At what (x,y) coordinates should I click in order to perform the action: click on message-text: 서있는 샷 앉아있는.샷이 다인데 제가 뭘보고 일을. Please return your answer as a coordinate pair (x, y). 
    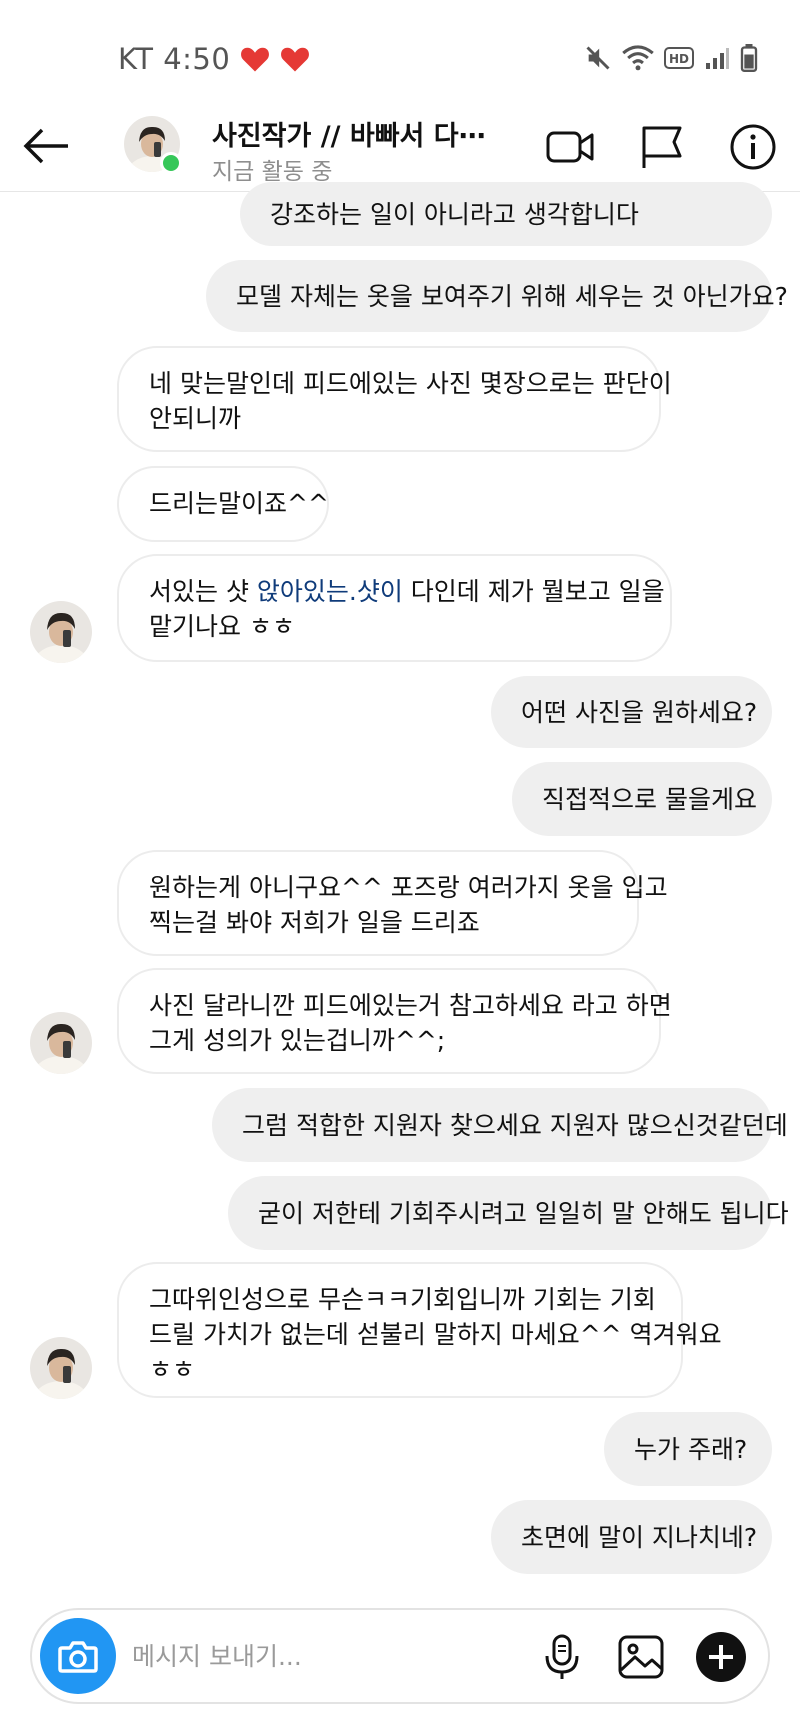
    Looking at the image, I should click on (407, 591).